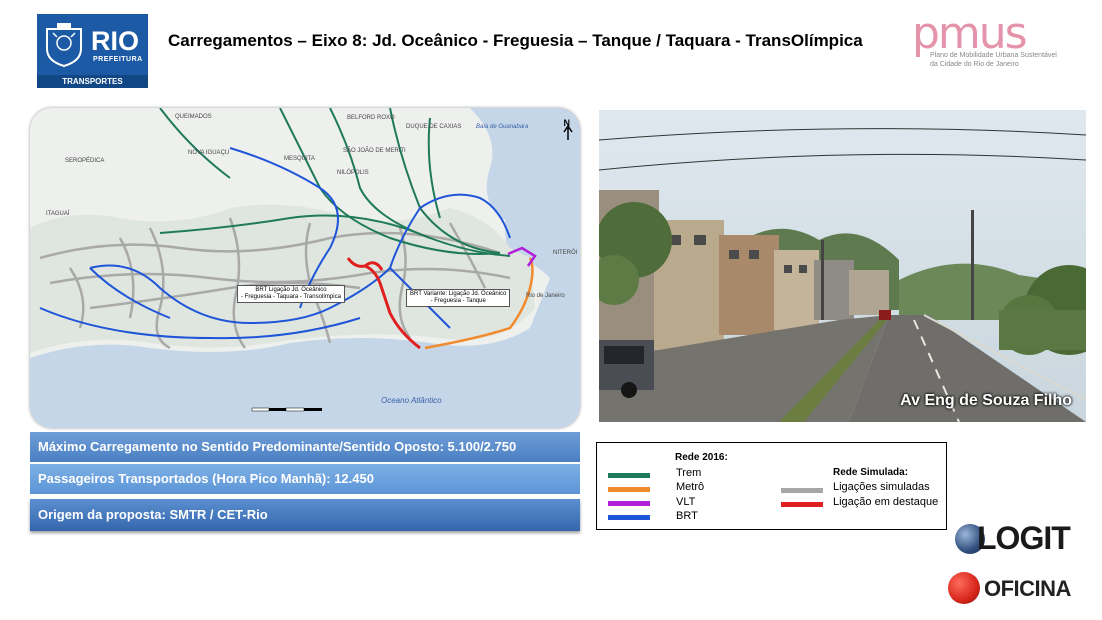  Describe the element at coordinates (886, 502) in the screenshot. I see `legend-label-destaque: Ligação em destaque` at that location.